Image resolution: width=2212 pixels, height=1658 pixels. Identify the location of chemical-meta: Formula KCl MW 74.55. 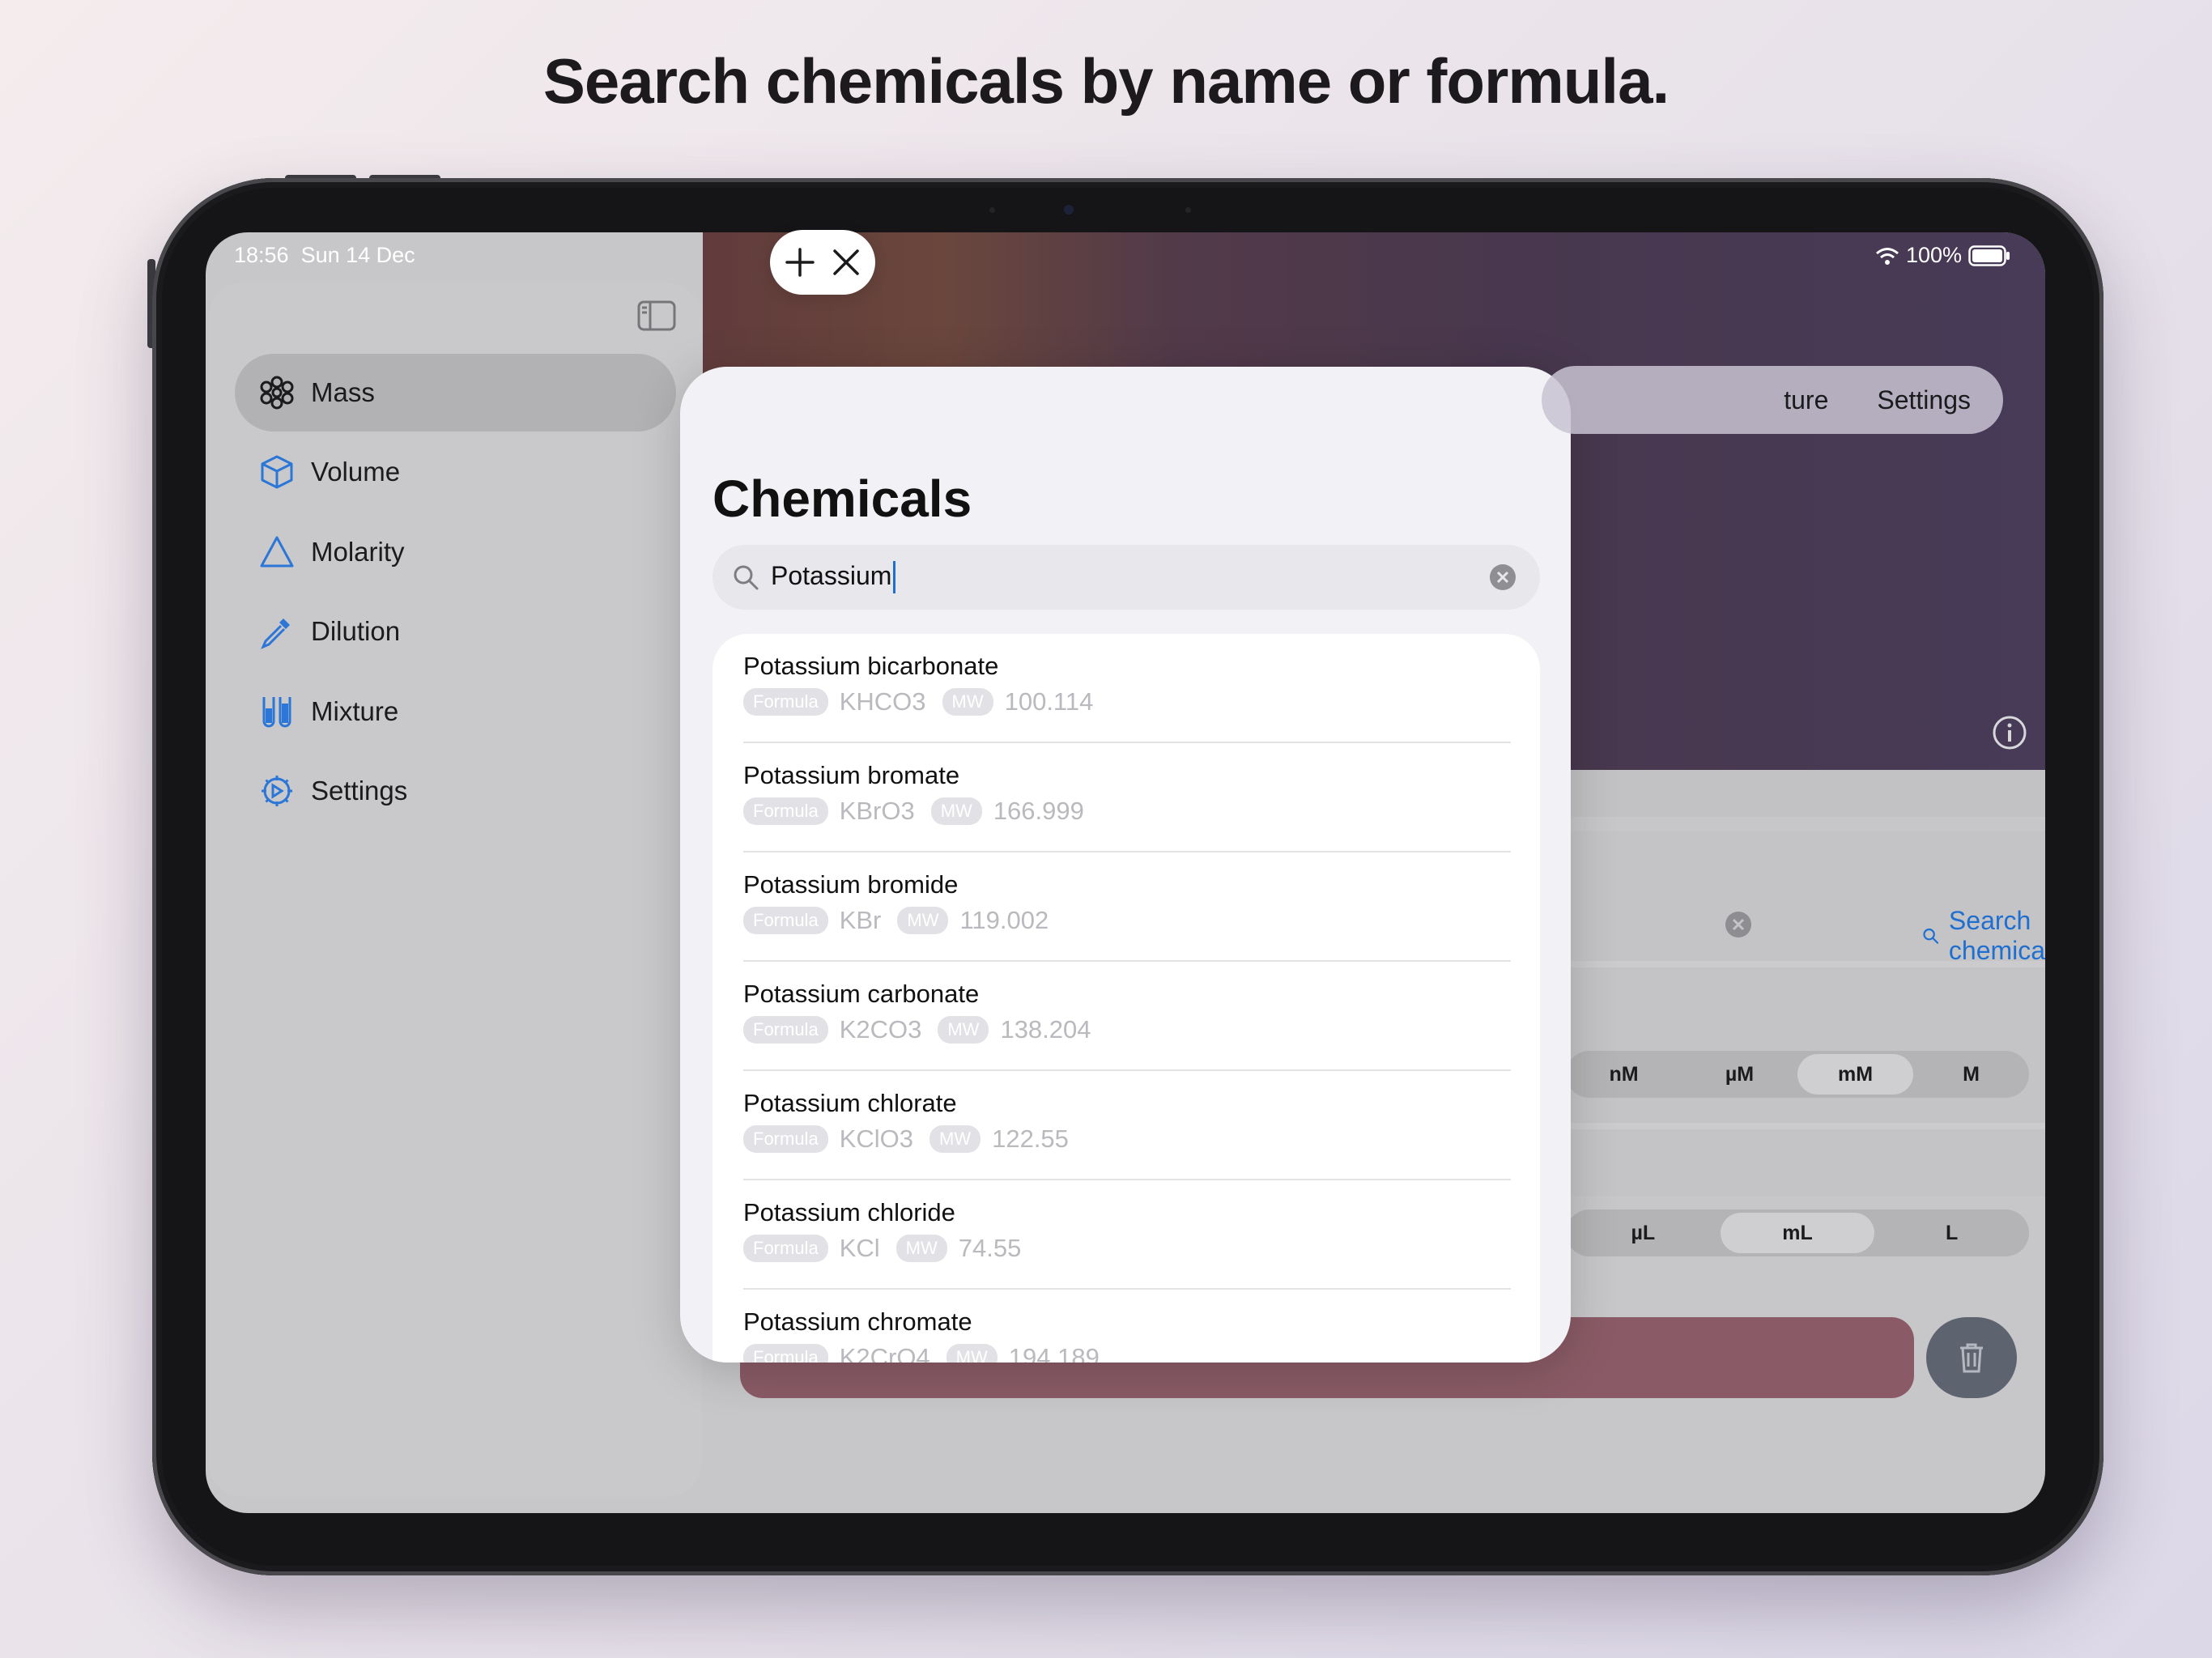
(890, 1248).